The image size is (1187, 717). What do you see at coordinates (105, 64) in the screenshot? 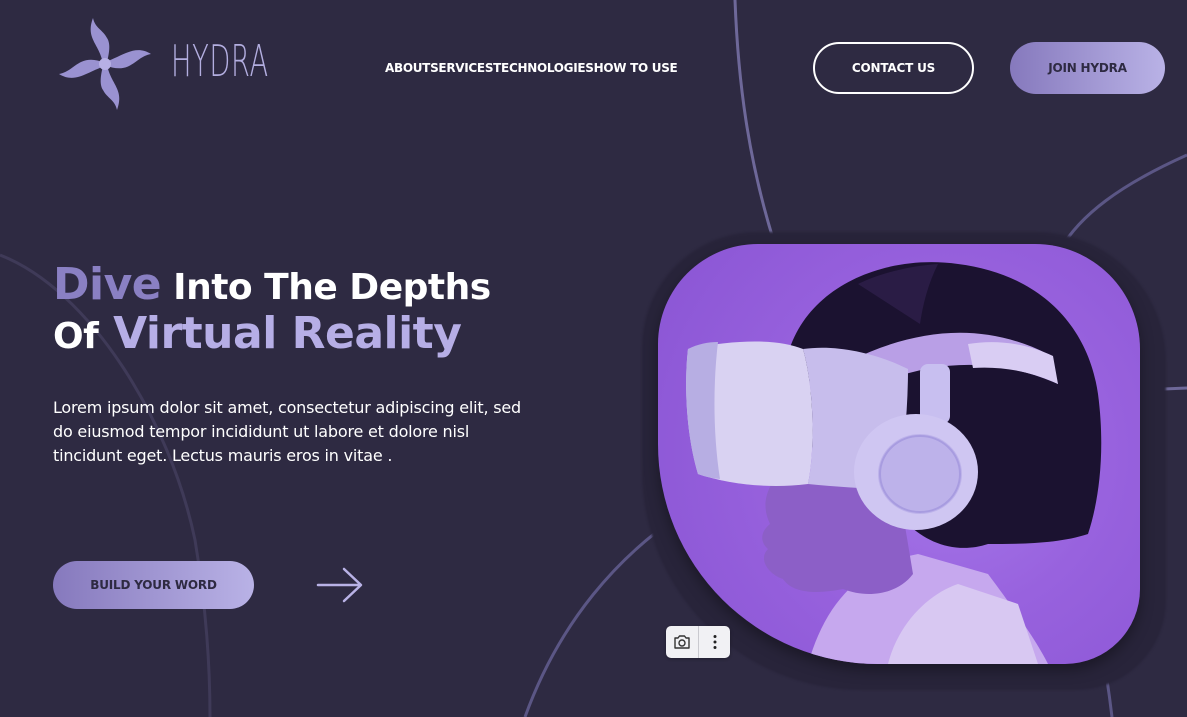
I see `hydra-swirl-logo-icon` at bounding box center [105, 64].